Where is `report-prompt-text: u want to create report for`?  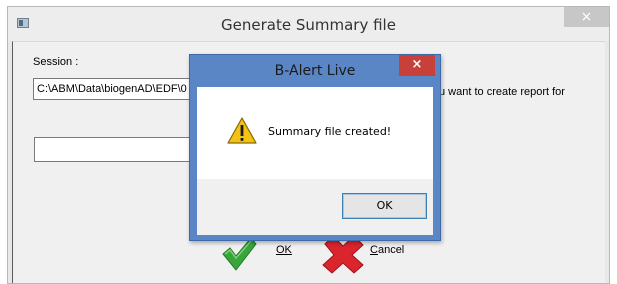
report-prompt-text: u want to create report for is located at coordinates (502, 92).